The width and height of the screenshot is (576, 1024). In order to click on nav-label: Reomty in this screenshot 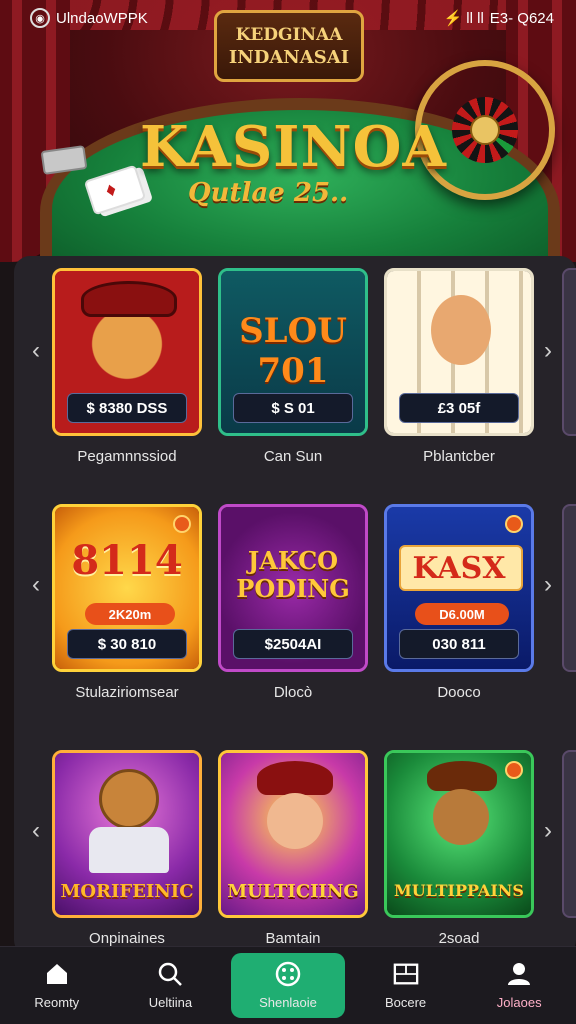, I will do `click(57, 1002)`.